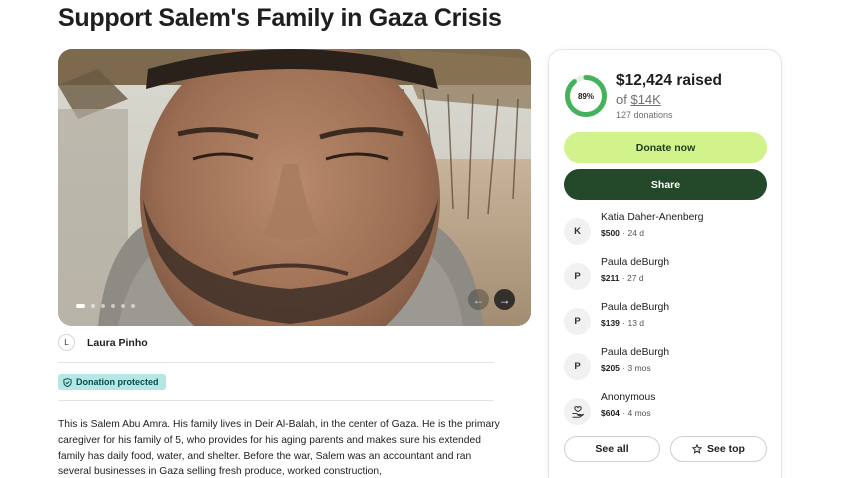 This screenshot has height=478, width=850. What do you see at coordinates (610, 413) in the screenshot?
I see `donor-amount: $604` at bounding box center [610, 413].